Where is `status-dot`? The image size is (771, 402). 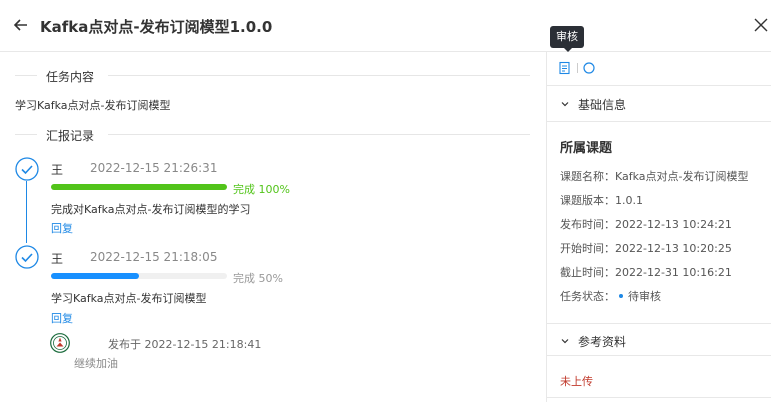 status-dot is located at coordinates (621, 296).